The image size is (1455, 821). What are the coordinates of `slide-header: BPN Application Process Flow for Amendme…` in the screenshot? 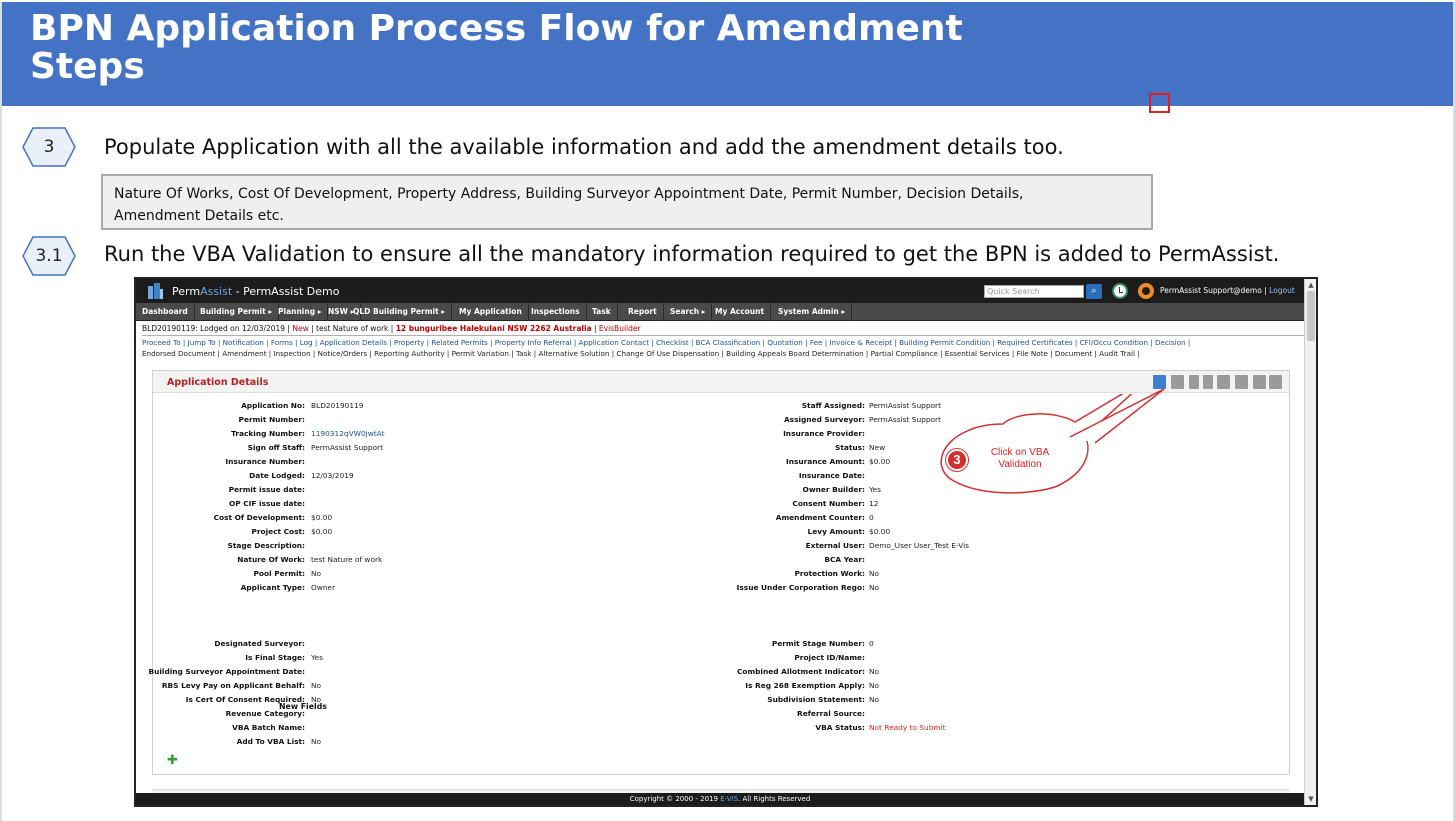 It's located at (727, 54).